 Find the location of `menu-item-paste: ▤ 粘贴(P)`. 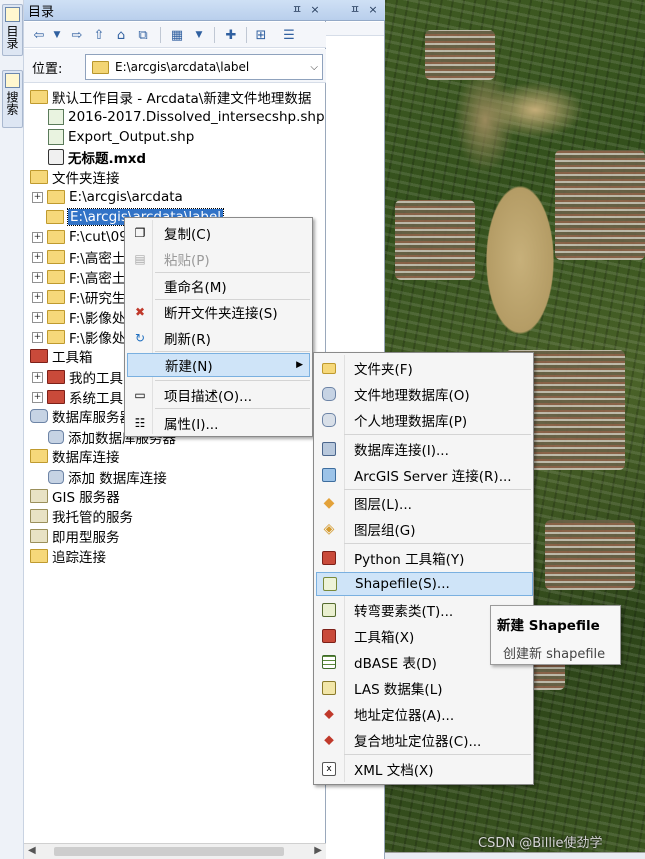

menu-item-paste: ▤ 粘贴(P) is located at coordinates (218, 259).